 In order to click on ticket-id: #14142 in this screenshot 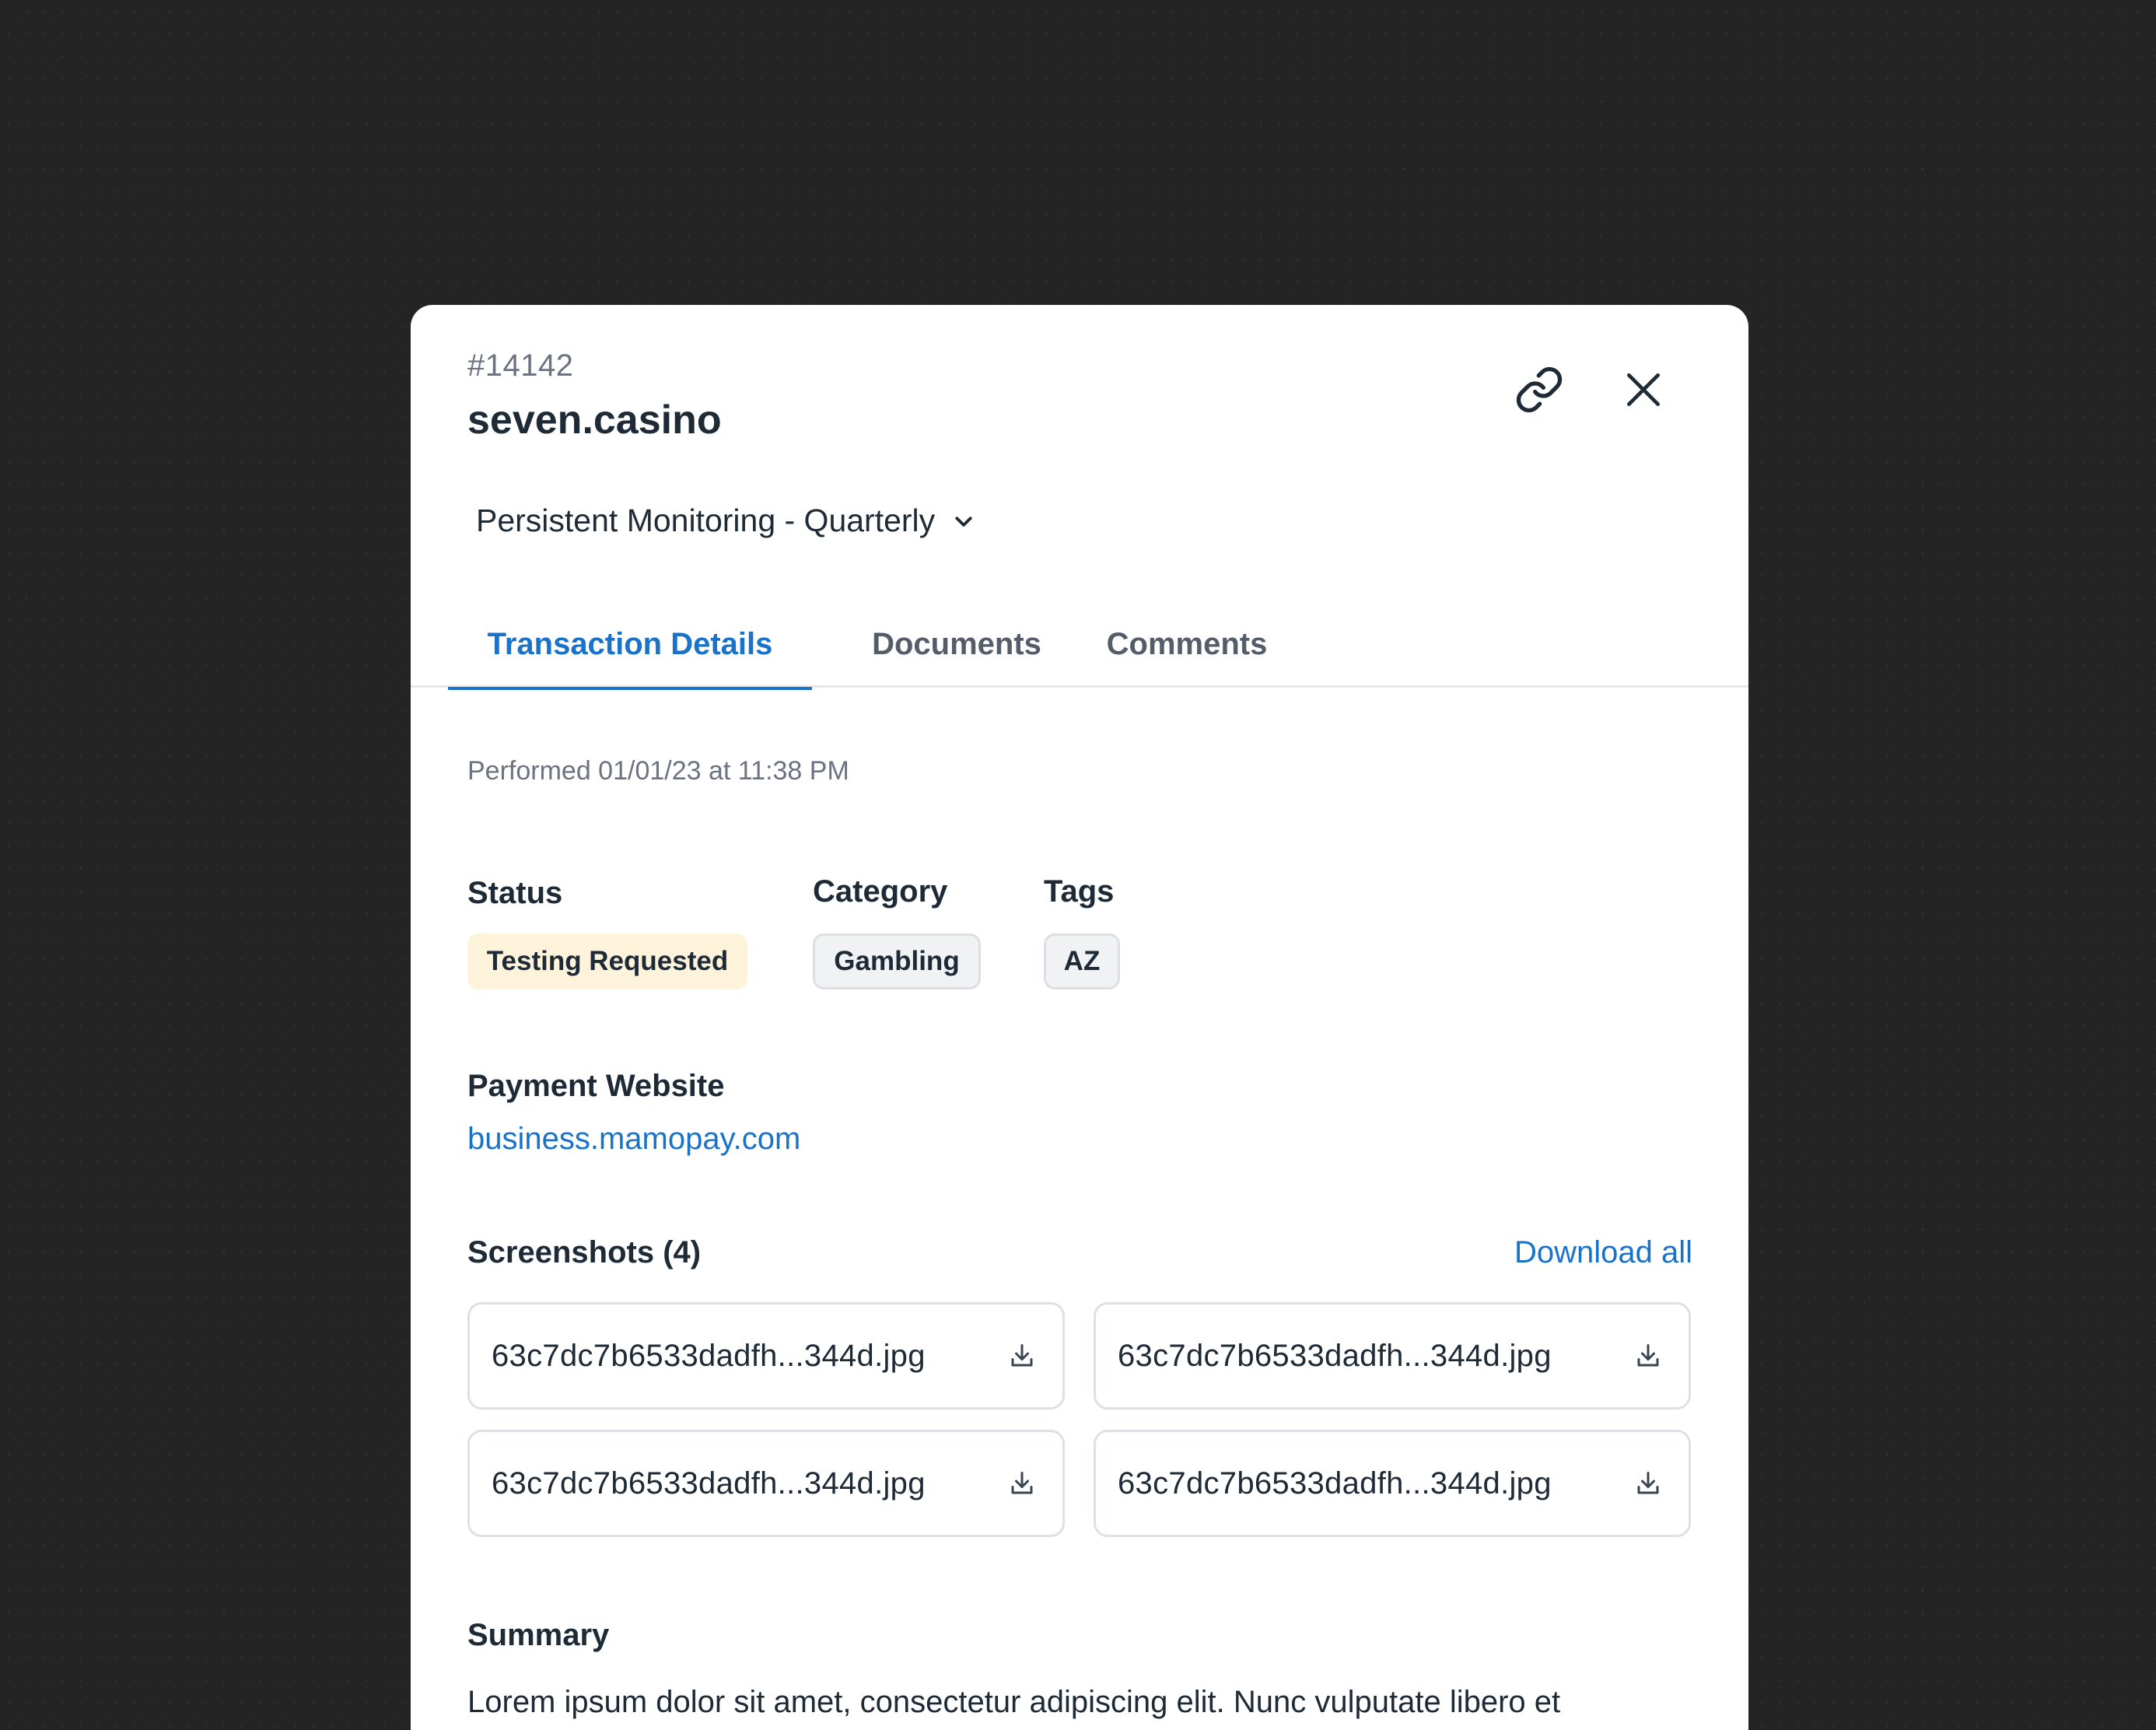, I will do `click(521, 365)`.